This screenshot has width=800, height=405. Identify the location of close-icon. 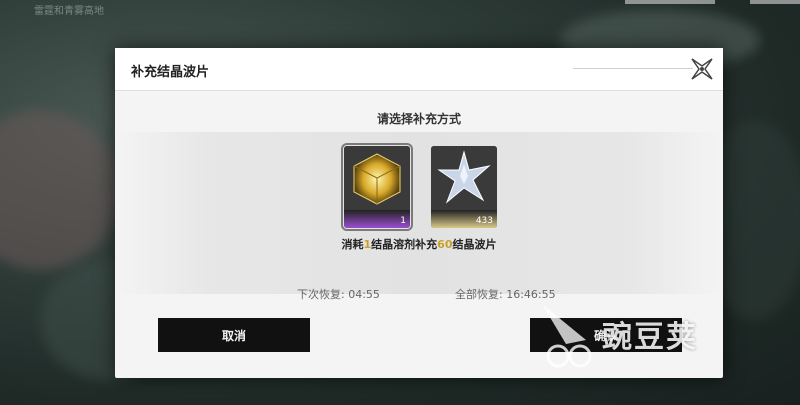
(702, 69).